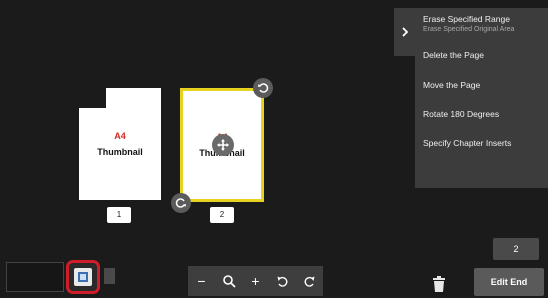 The image size is (548, 298). What do you see at coordinates (119, 215) in the screenshot?
I see `page-number-1: 1` at bounding box center [119, 215].